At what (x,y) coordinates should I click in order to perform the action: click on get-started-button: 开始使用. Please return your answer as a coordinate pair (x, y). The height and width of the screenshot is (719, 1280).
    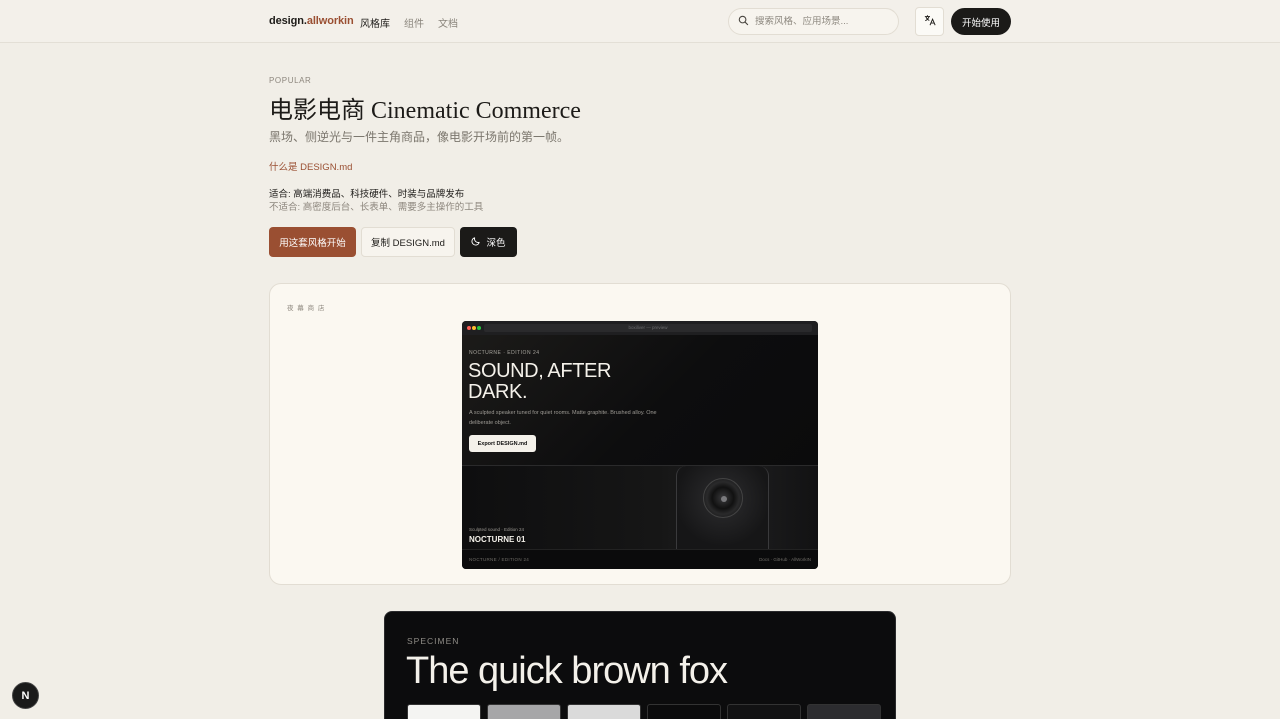
    Looking at the image, I should click on (981, 21).